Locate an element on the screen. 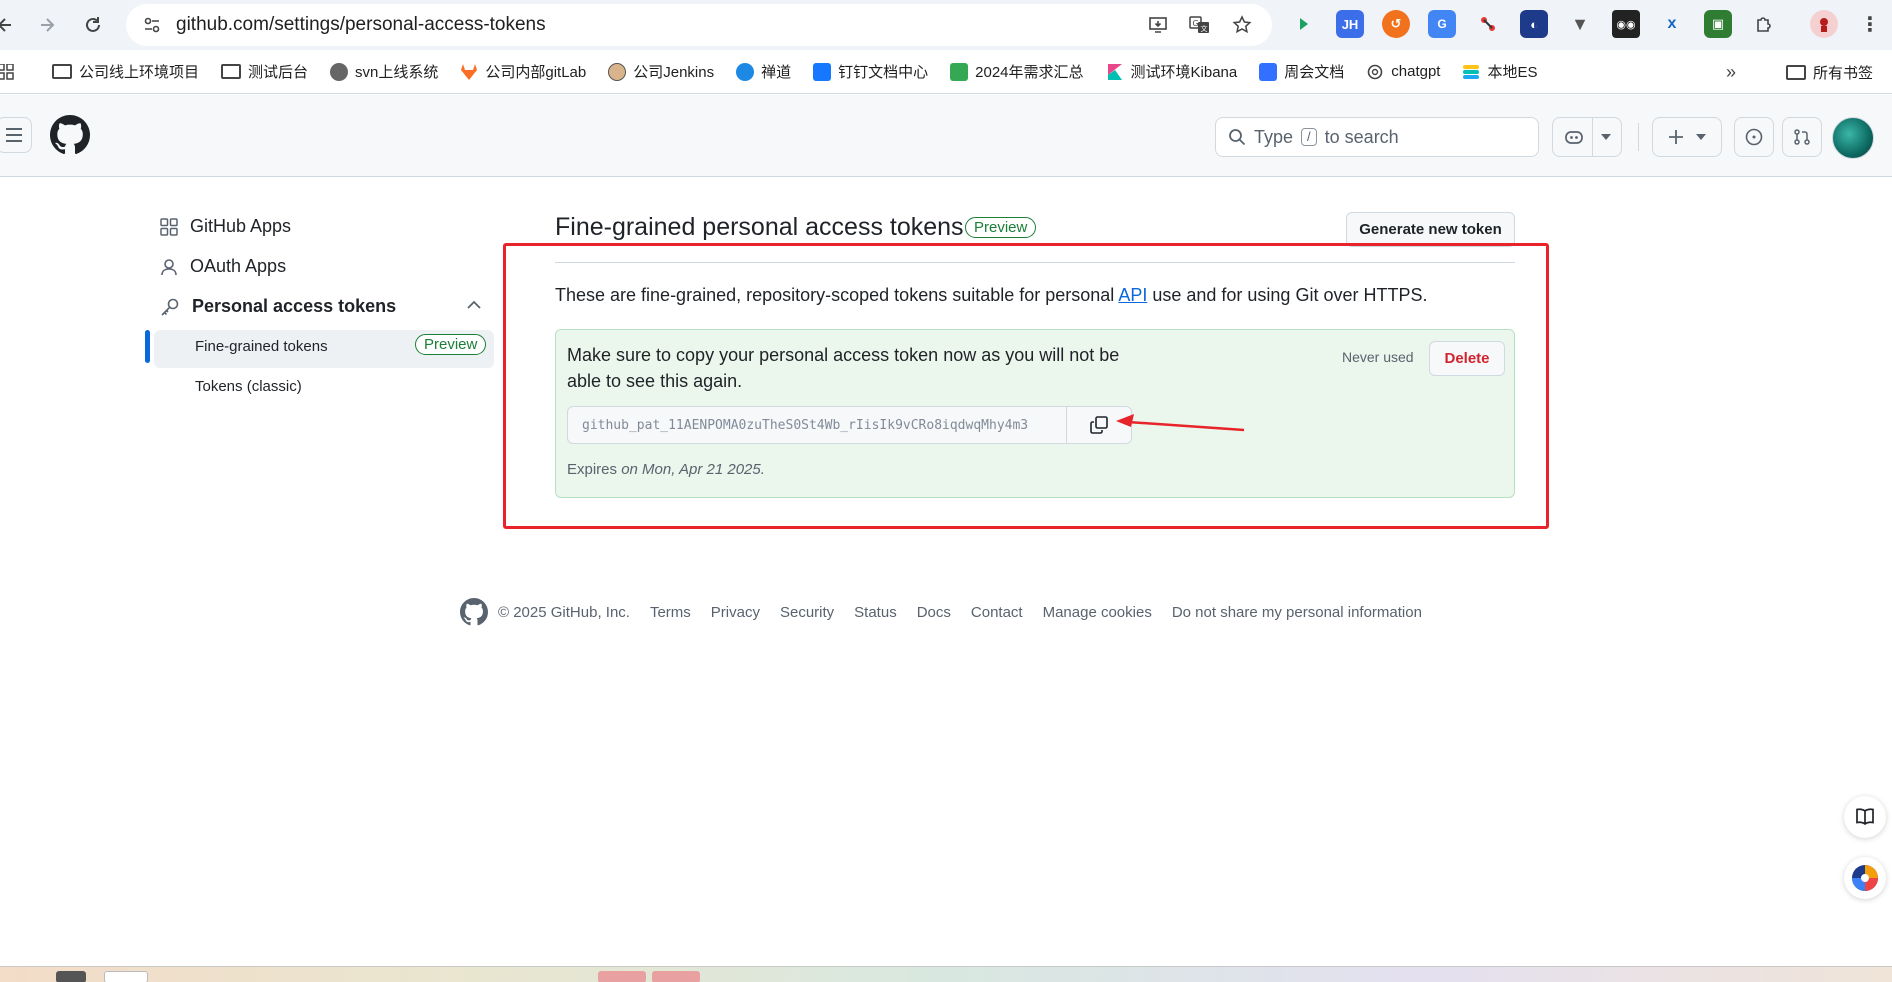 The width and height of the screenshot is (1892, 982). pull-requests-button is located at coordinates (1802, 137).